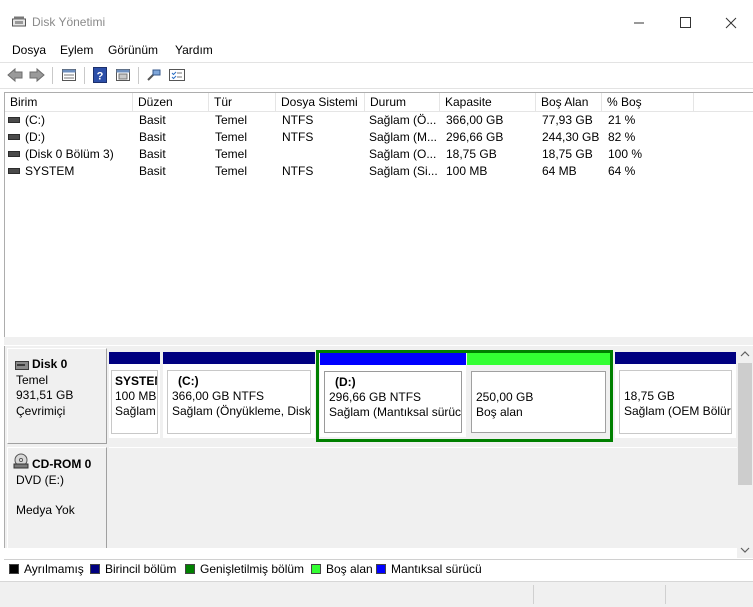 This screenshot has height=607, width=753. I want to click on legend-swatch, so click(381, 569).